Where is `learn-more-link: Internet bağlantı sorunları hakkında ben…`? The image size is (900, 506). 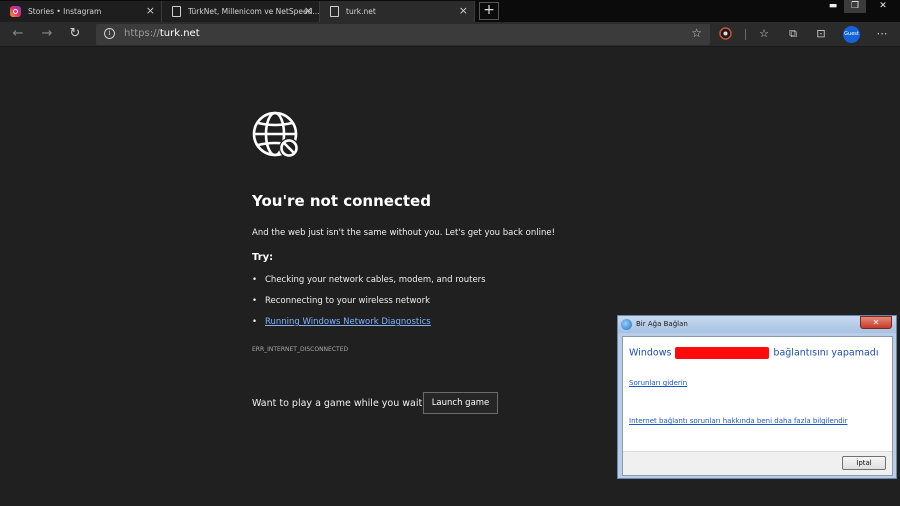 learn-more-link: Internet bağlantı sorunları hakkında ben… is located at coordinates (738, 421).